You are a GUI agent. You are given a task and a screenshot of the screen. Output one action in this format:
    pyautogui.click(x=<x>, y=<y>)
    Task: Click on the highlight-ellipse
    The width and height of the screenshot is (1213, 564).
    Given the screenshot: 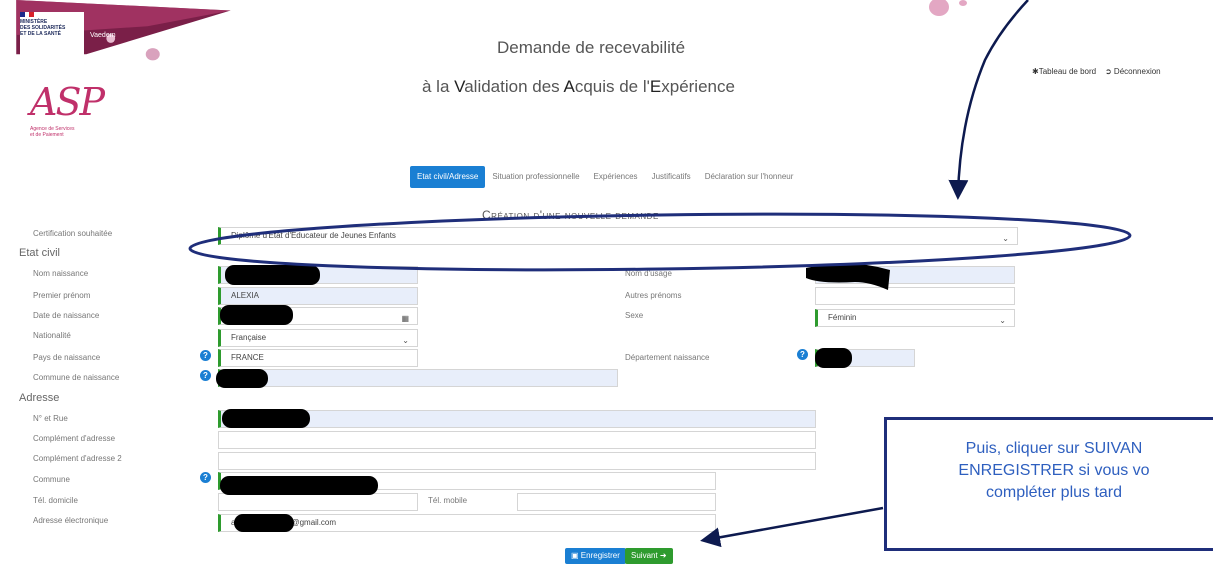 What is the action you would take?
    pyautogui.click(x=660, y=242)
    